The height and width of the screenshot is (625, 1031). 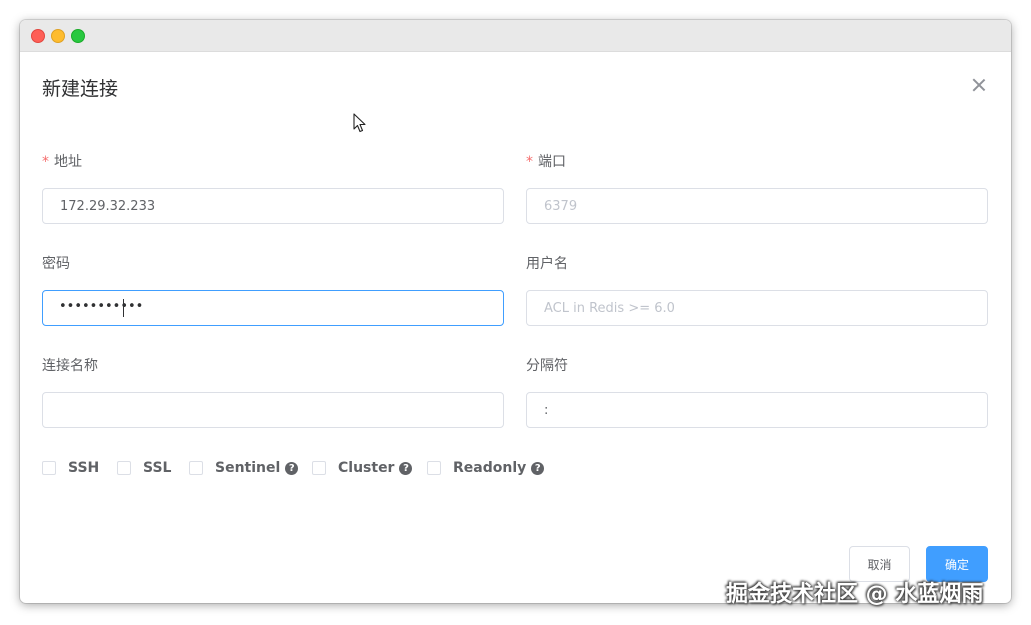 I want to click on connection-name-label: 连接名称, so click(x=70, y=366).